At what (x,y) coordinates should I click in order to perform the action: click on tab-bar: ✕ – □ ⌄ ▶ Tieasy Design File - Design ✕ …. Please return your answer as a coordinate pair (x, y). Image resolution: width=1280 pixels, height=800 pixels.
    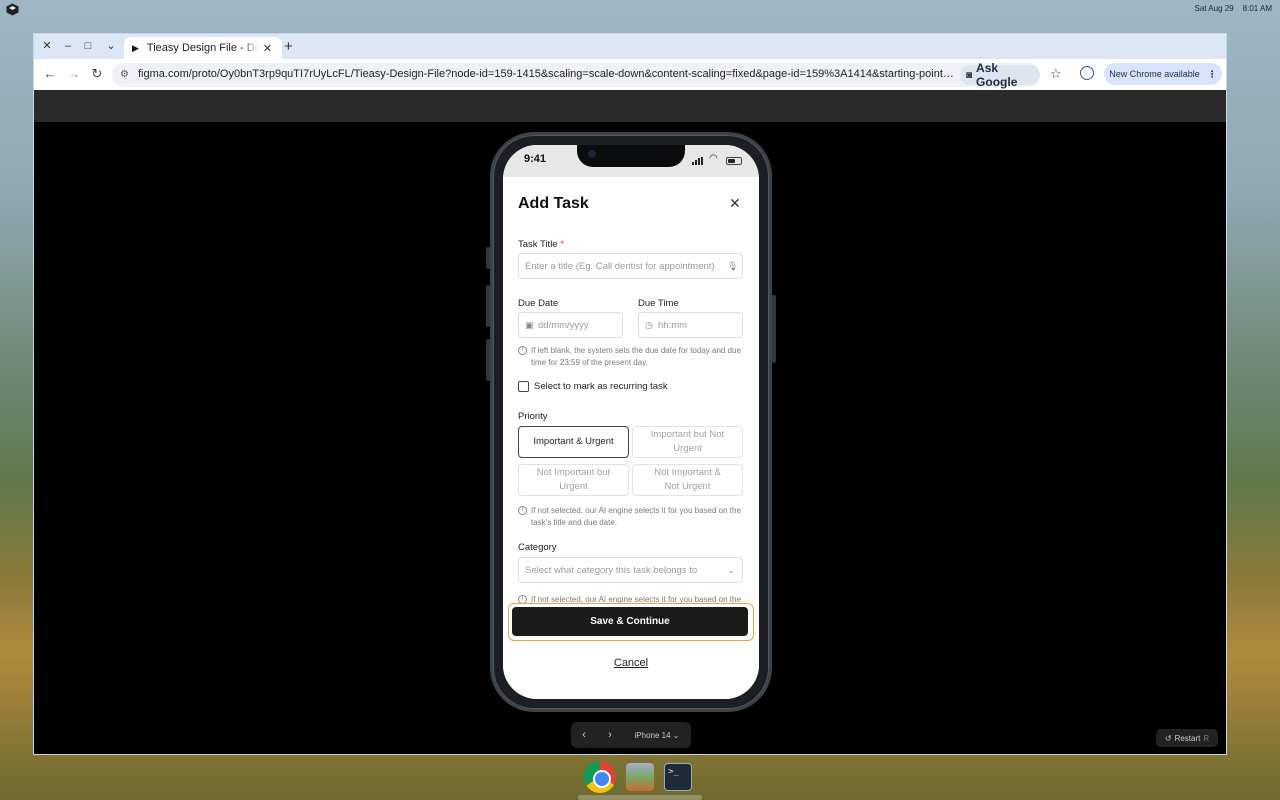
    Looking at the image, I should click on (630, 46).